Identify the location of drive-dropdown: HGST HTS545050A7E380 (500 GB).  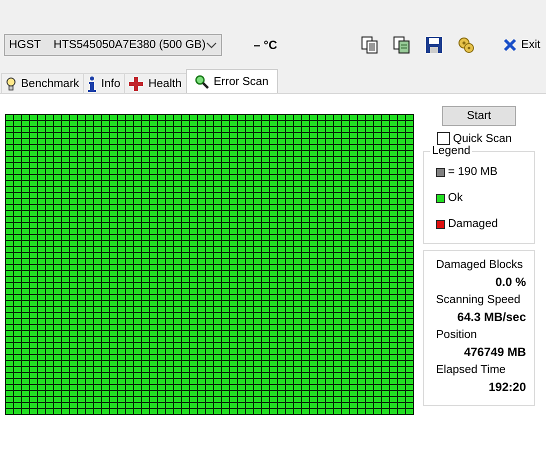
(113, 45).